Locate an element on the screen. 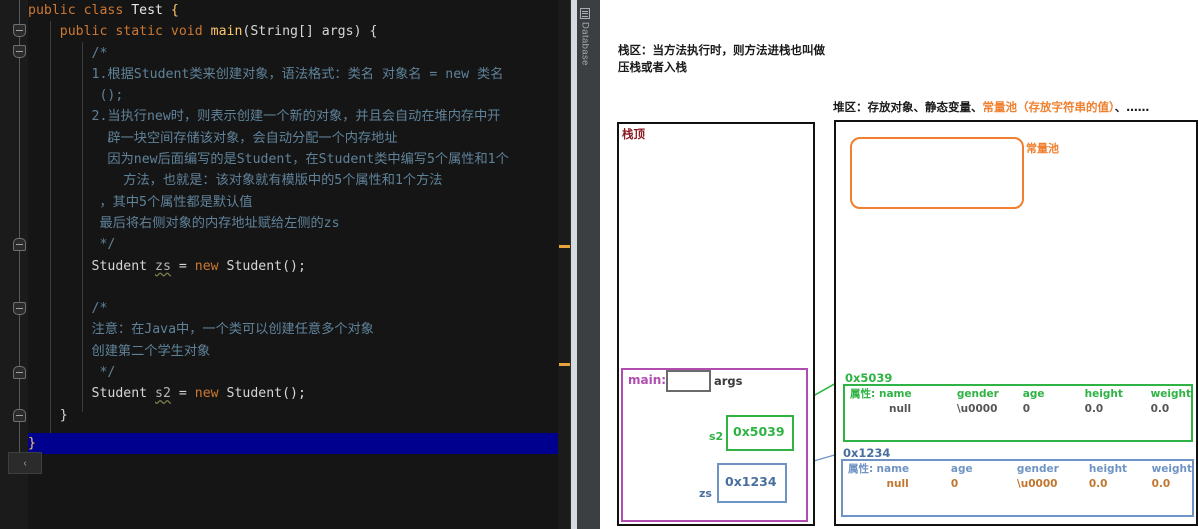 The image size is (1198, 529). table-row: null 0 \u0000 0.0 0.0 is located at coordinates (1017, 483).